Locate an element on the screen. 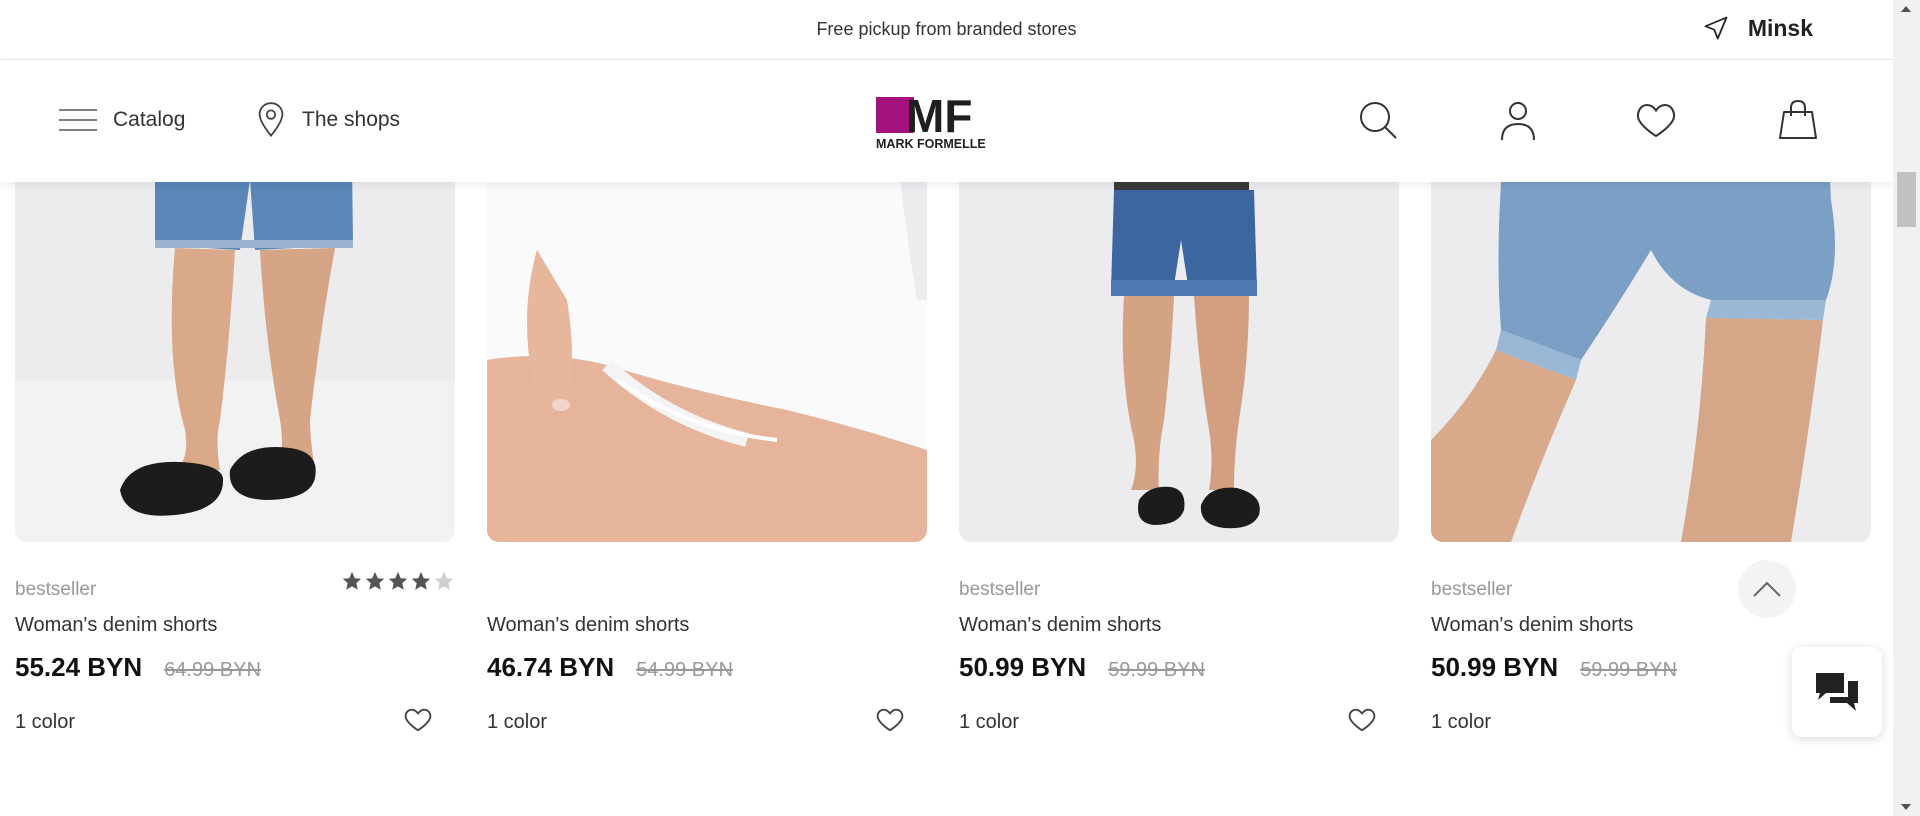  brand-logo: MF MARK FORMELLE is located at coordinates (948, 122).